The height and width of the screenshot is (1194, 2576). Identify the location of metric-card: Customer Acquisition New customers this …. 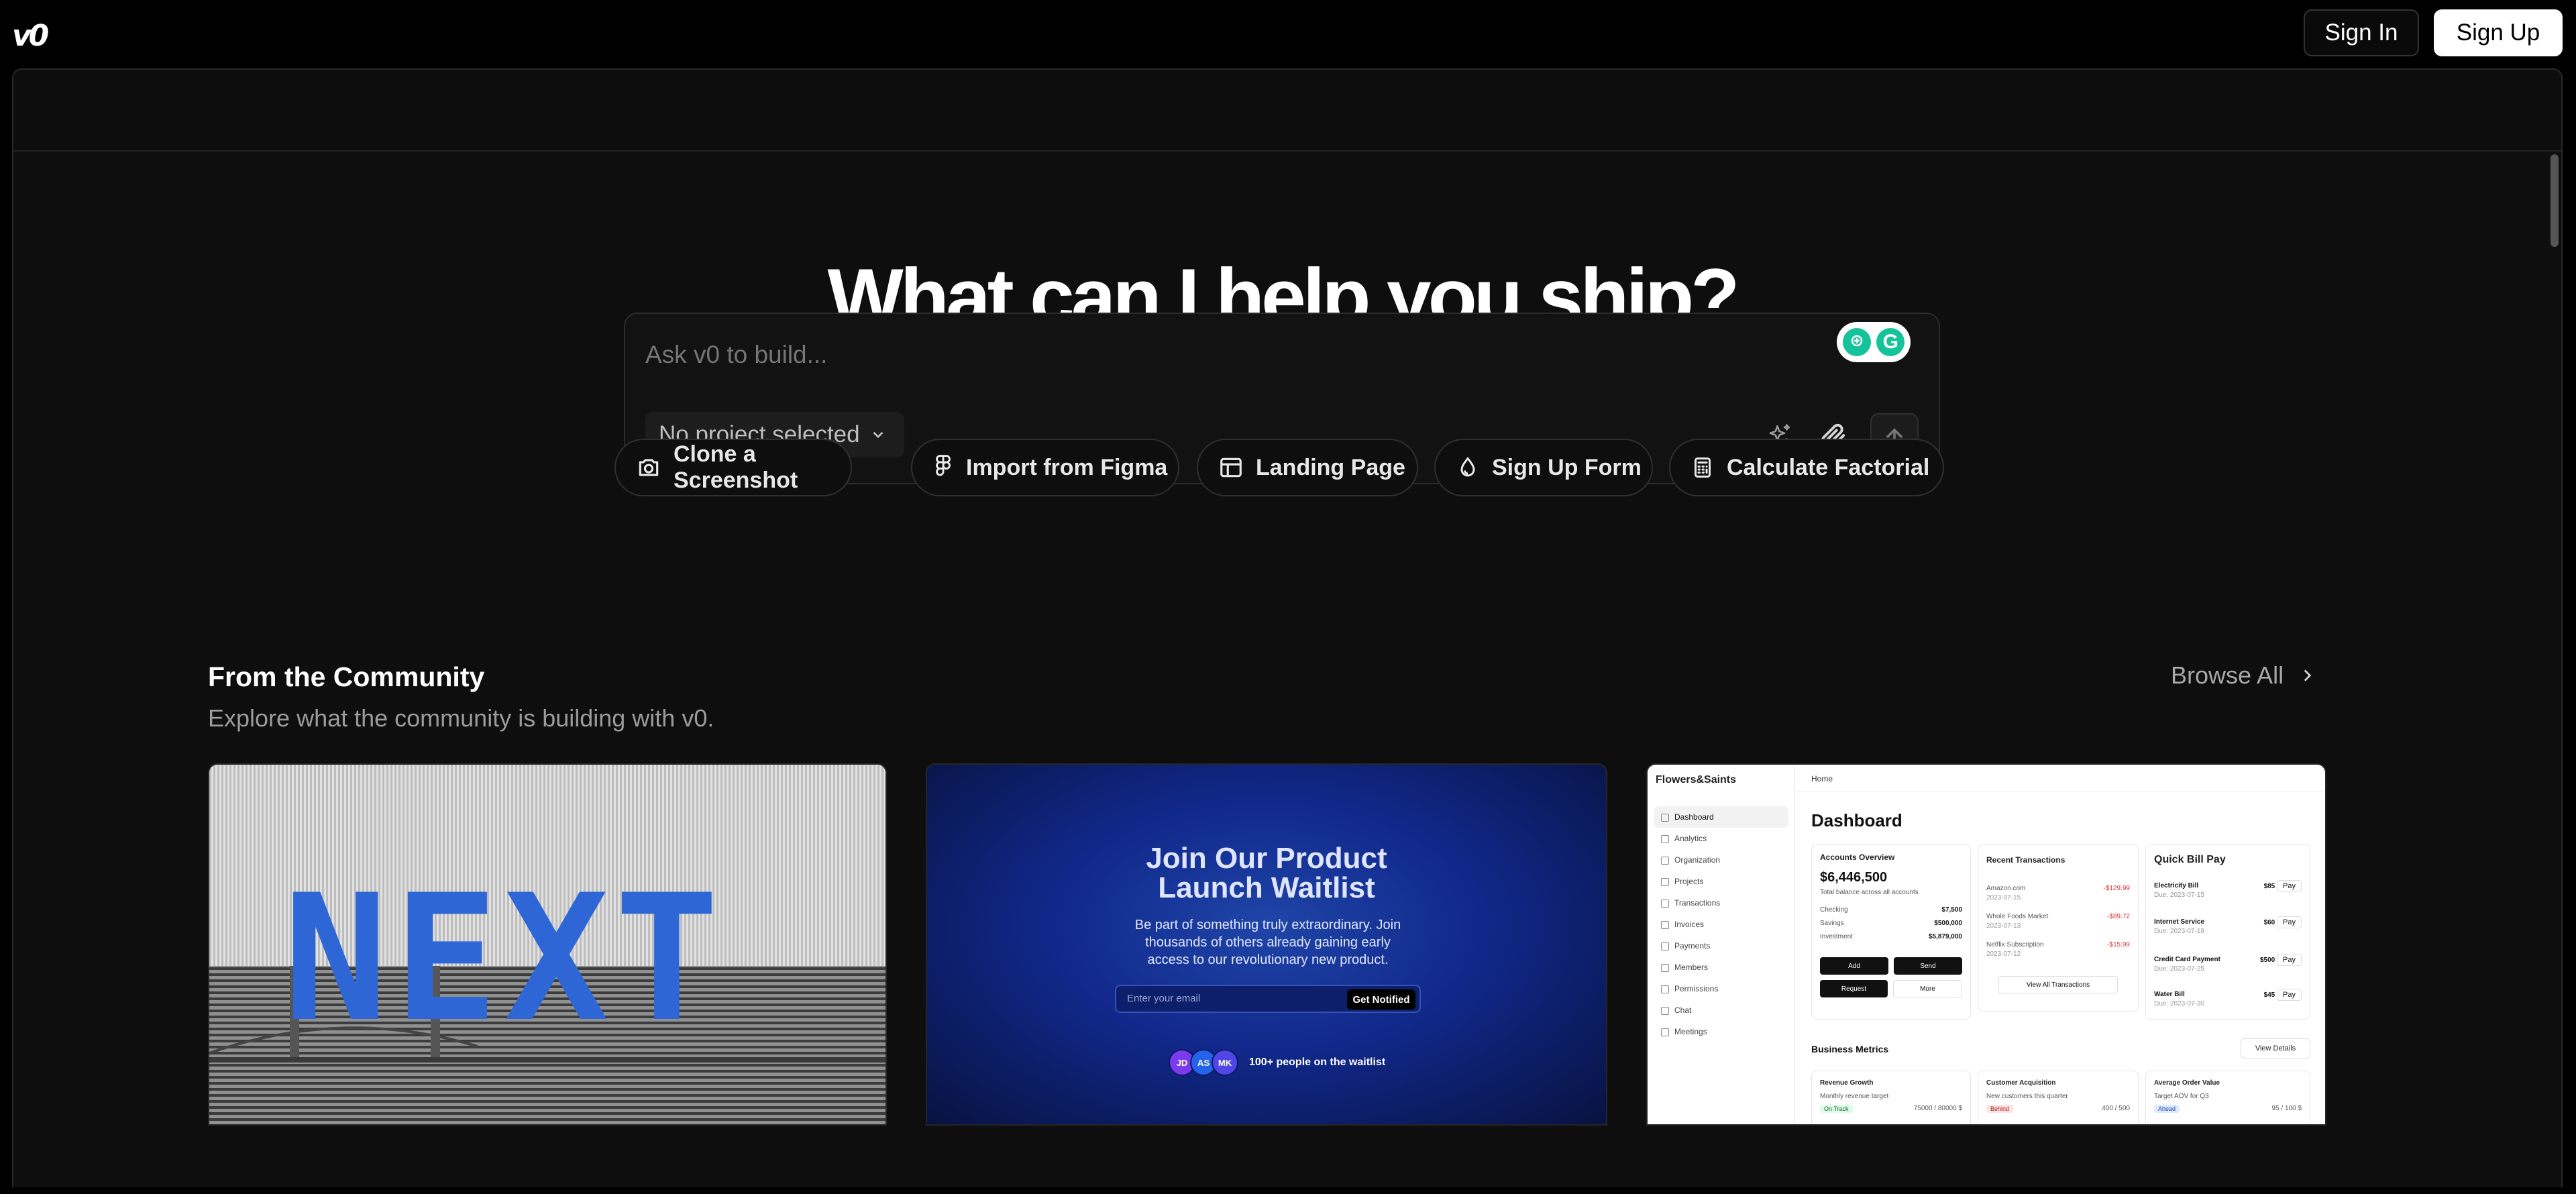
(2058, 1097).